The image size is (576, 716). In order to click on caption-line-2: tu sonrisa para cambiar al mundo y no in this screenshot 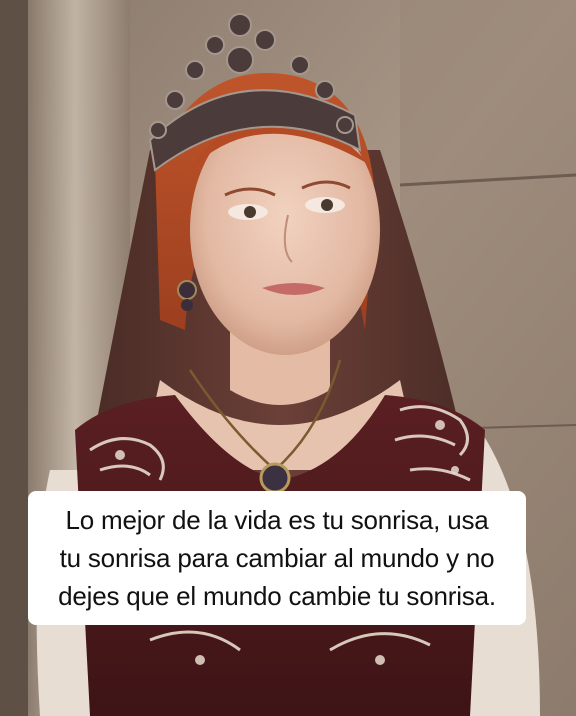, I will do `click(277, 558)`.